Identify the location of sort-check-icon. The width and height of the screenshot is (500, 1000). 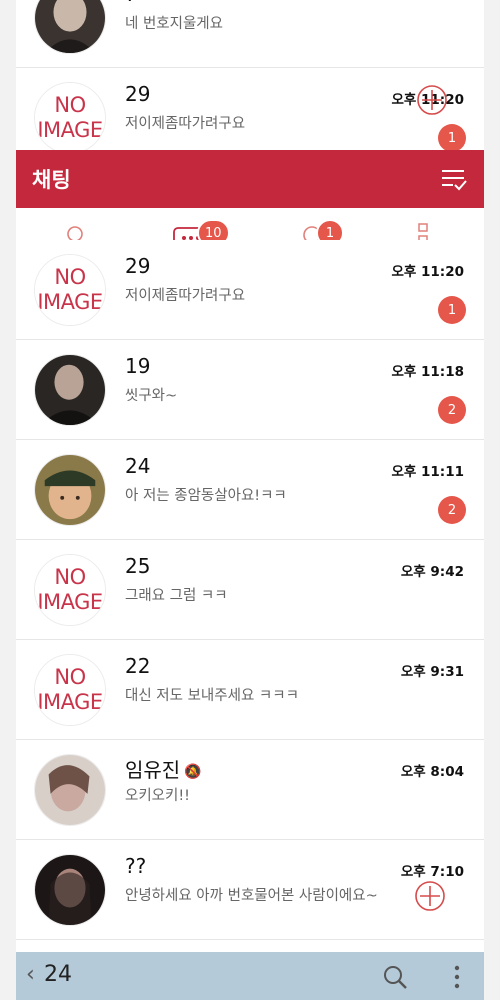
(454, 179).